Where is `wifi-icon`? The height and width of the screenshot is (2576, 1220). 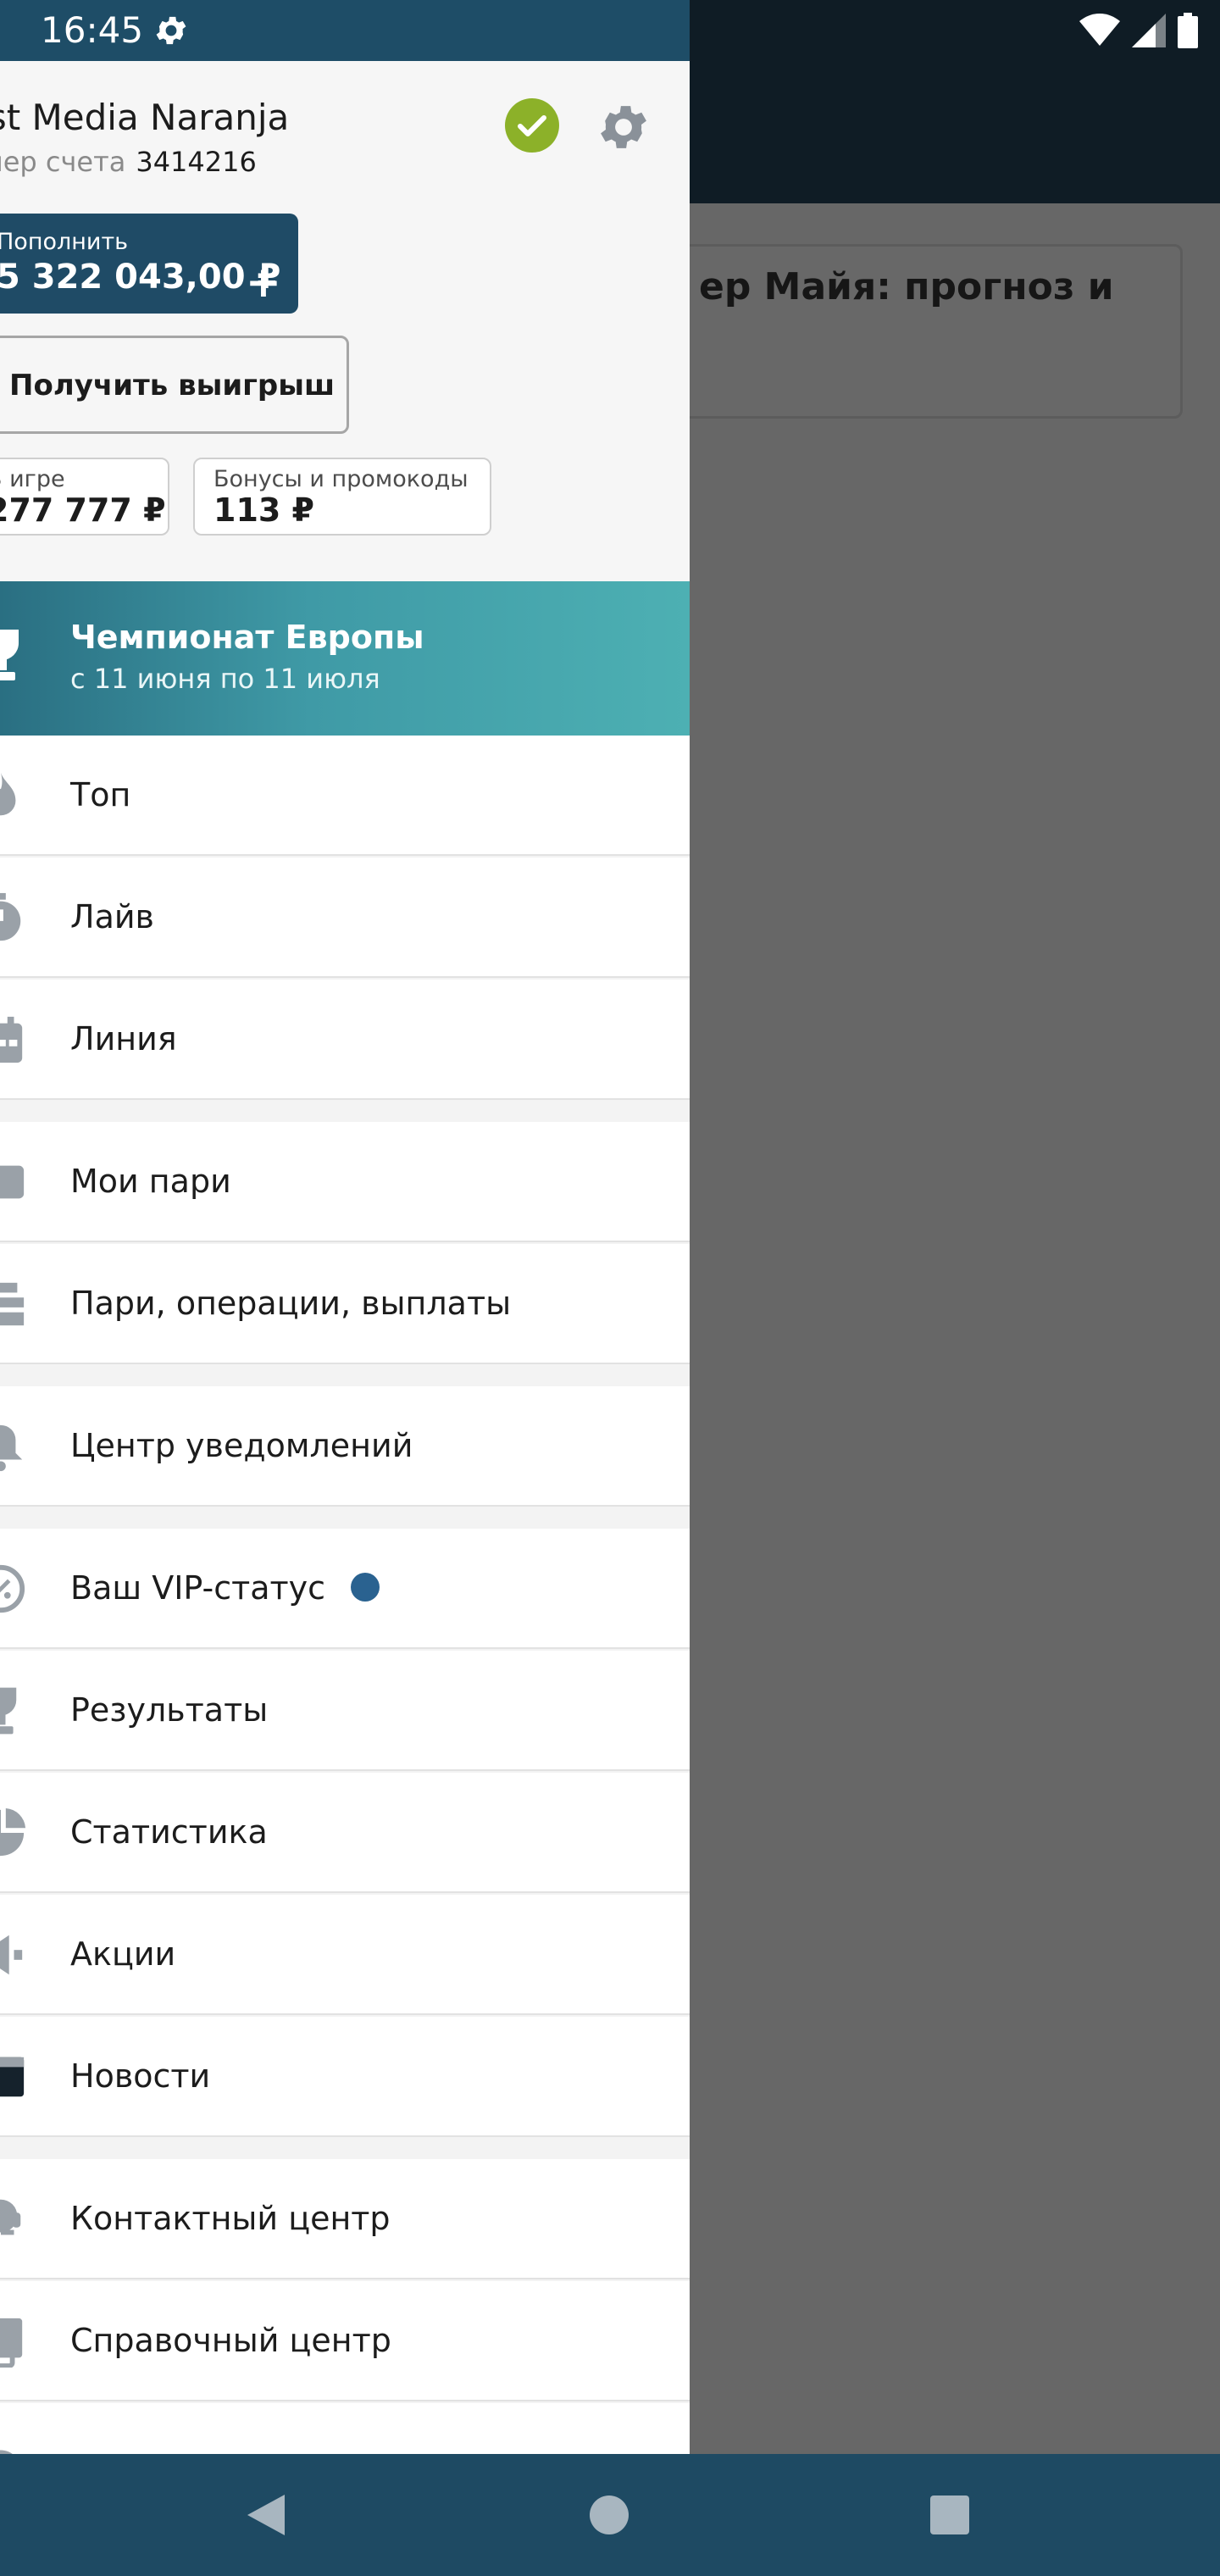 wifi-icon is located at coordinates (1099, 30).